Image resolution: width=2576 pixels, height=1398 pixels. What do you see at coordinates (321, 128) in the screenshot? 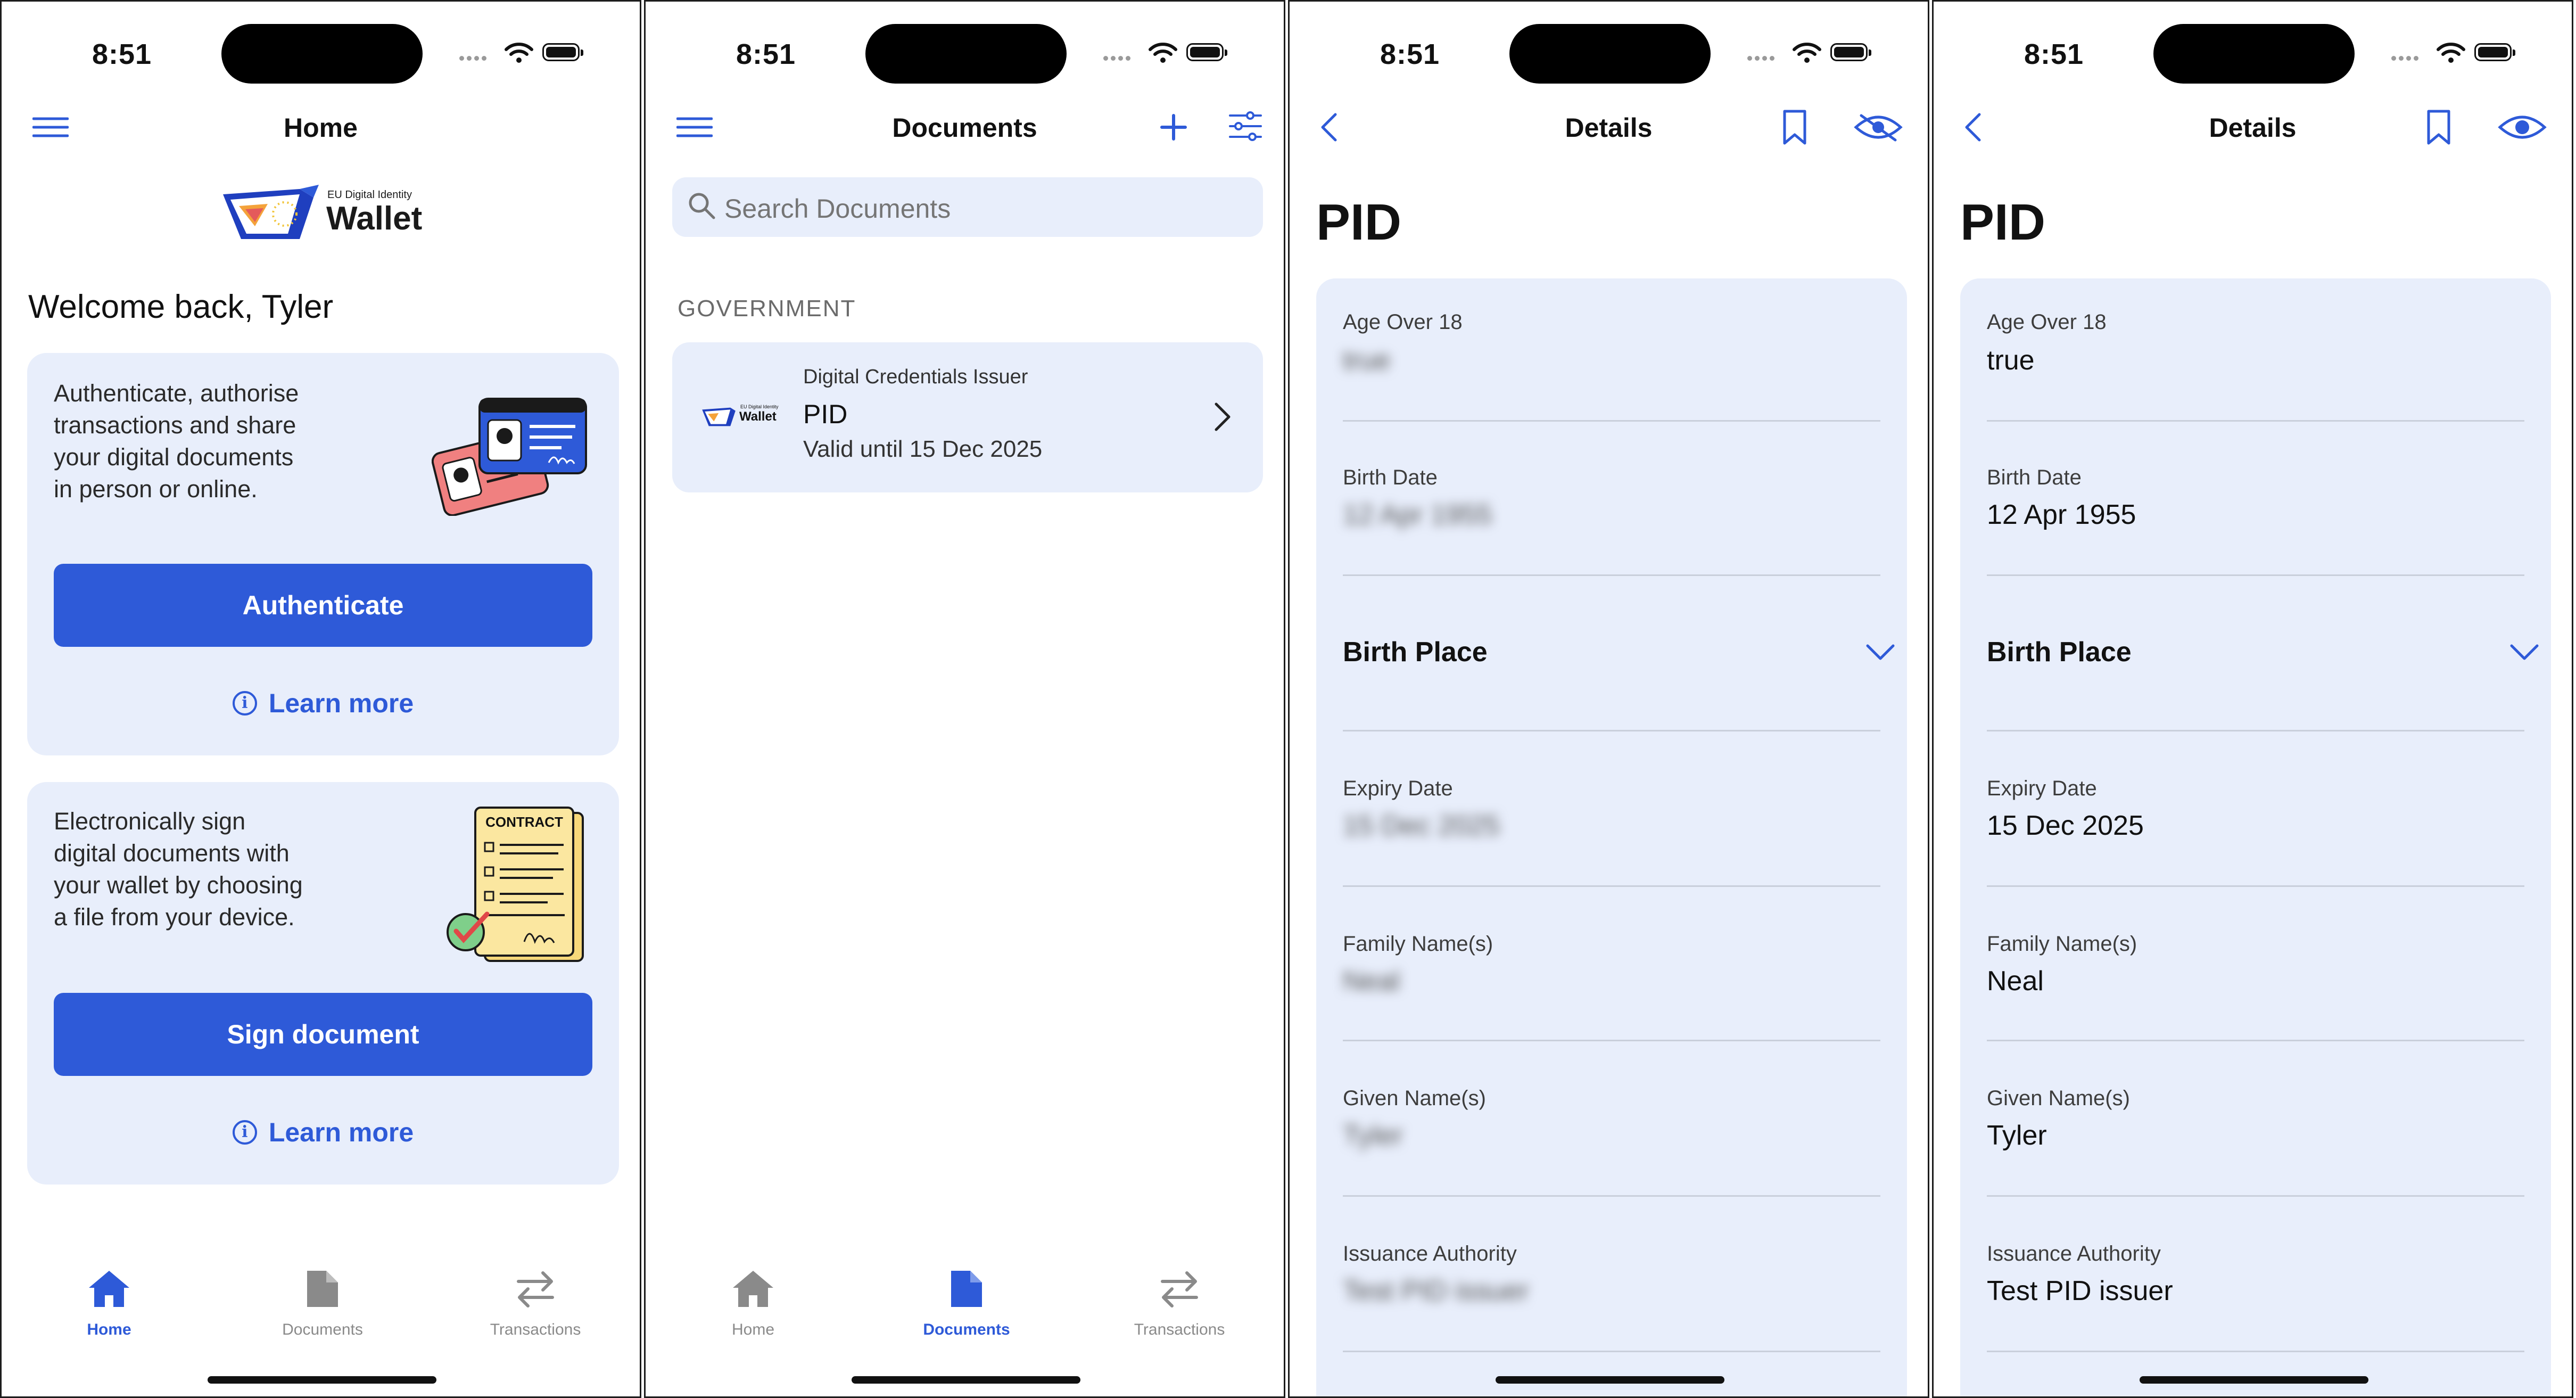
I see `page-title: Home` at bounding box center [321, 128].